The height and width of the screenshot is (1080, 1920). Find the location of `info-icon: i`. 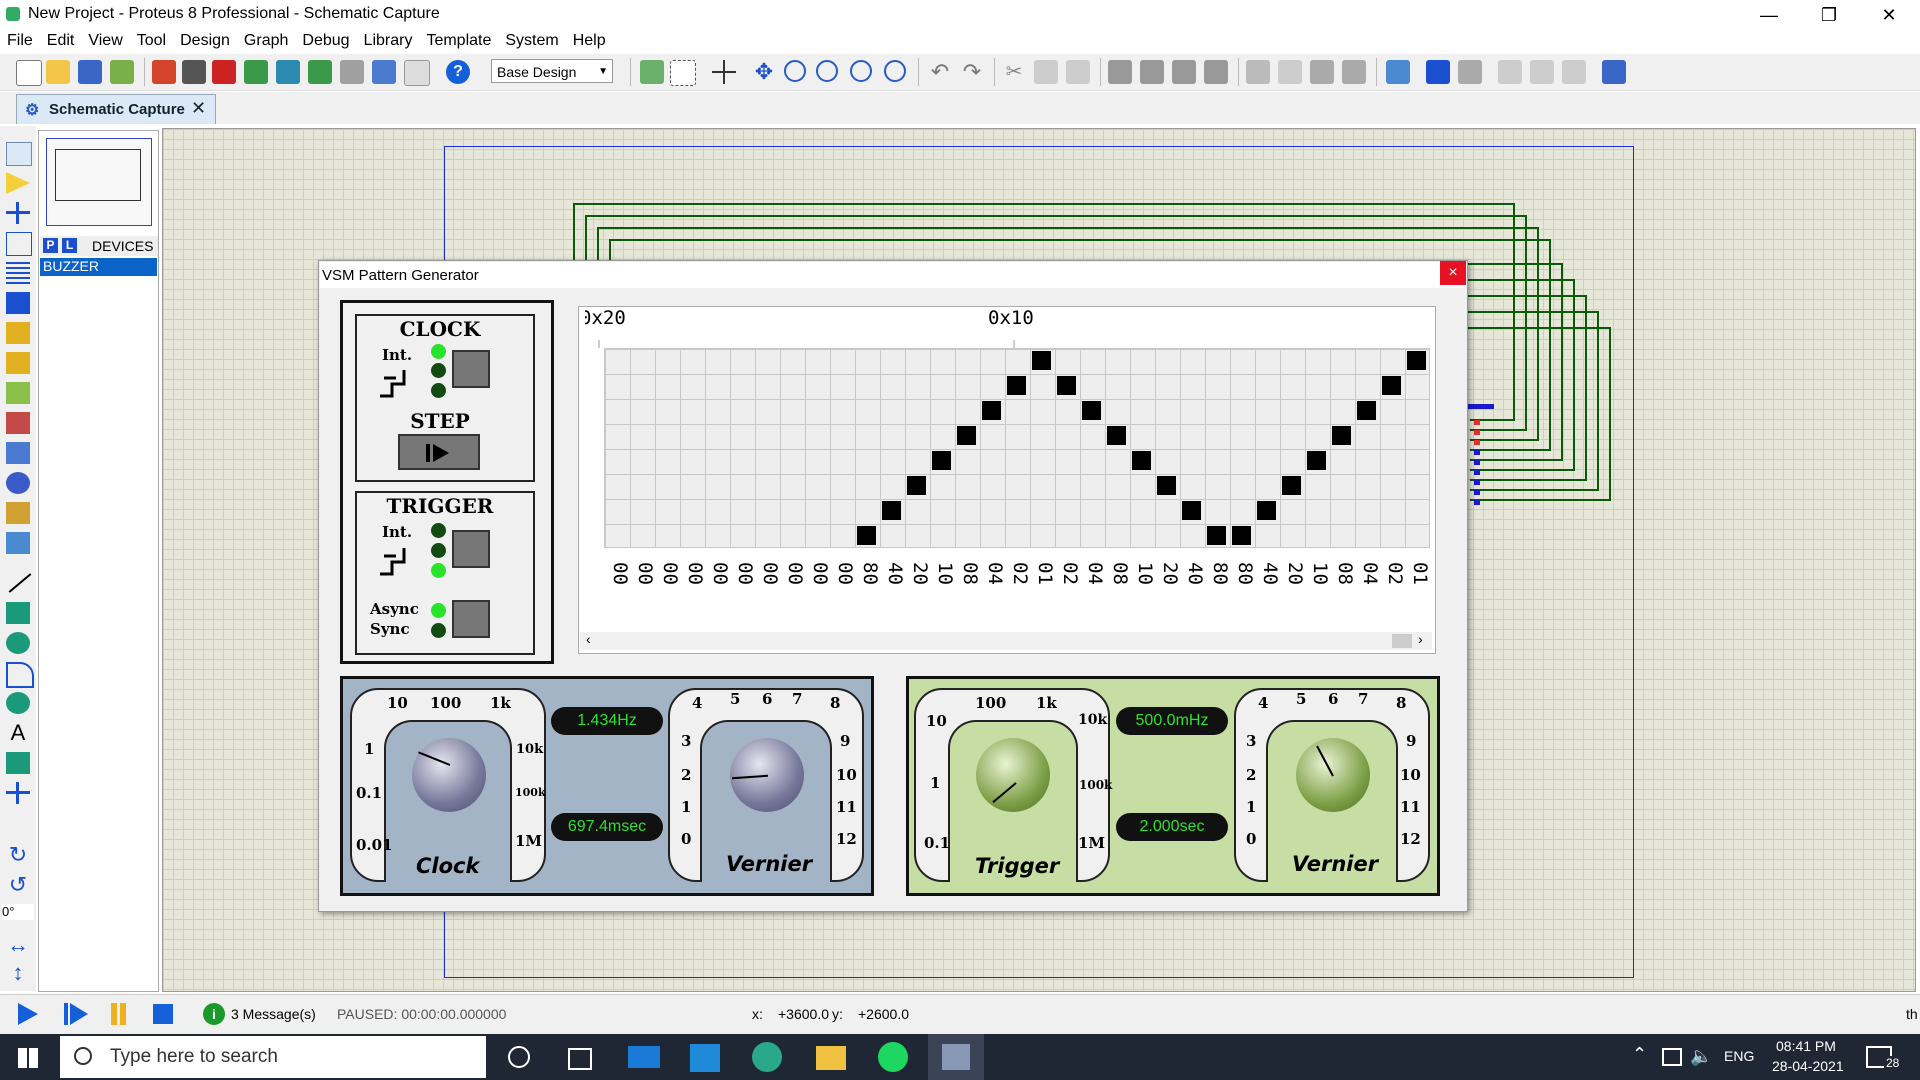

info-icon: i is located at coordinates (214, 1014).